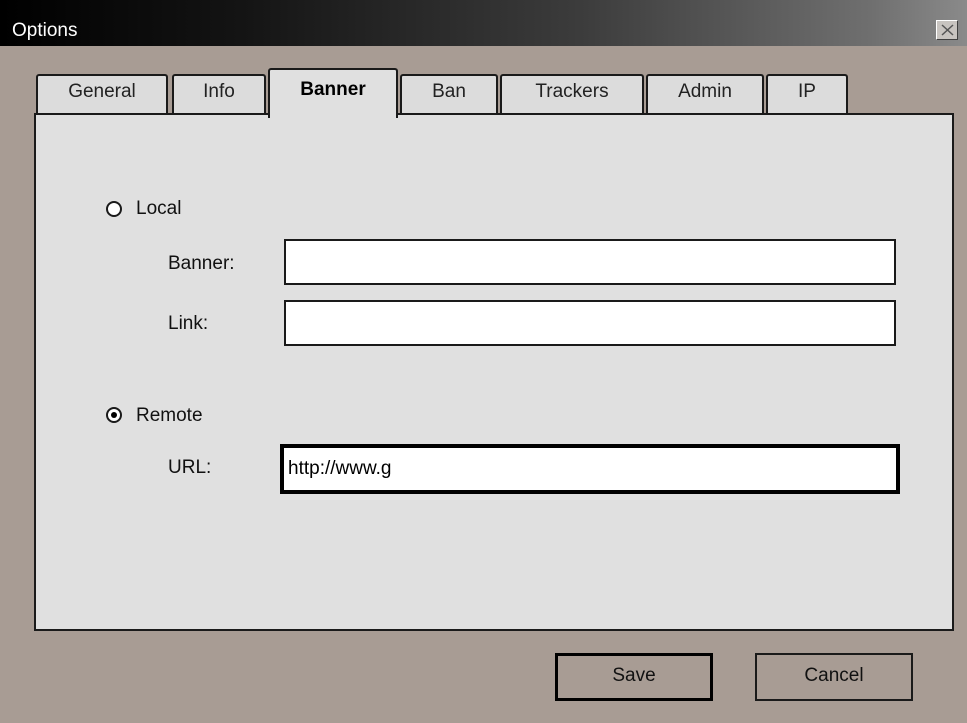 This screenshot has width=967, height=723. What do you see at coordinates (45, 30) in the screenshot?
I see `window-title: Options` at bounding box center [45, 30].